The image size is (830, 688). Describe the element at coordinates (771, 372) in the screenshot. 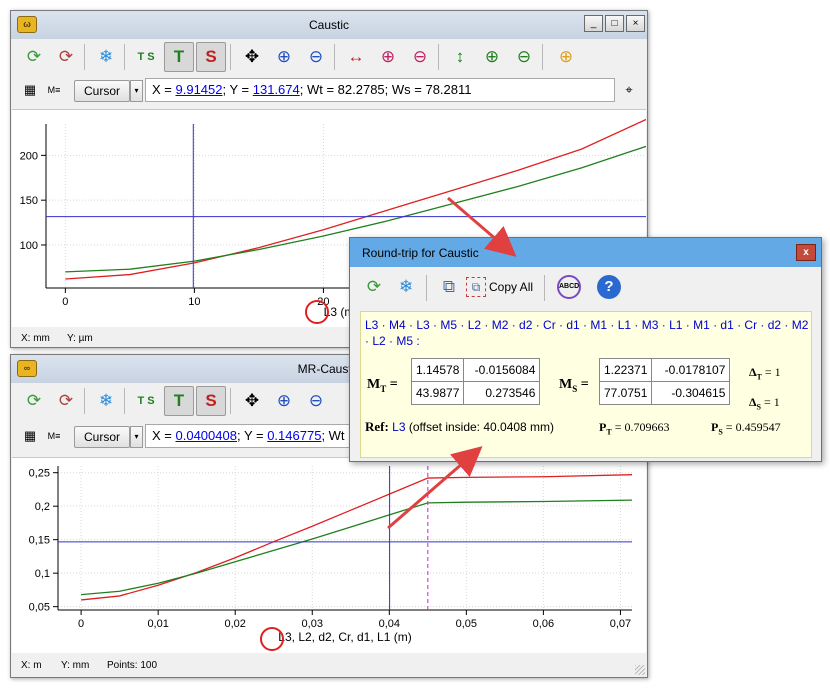

I see `delta-t-value: = 1` at that location.